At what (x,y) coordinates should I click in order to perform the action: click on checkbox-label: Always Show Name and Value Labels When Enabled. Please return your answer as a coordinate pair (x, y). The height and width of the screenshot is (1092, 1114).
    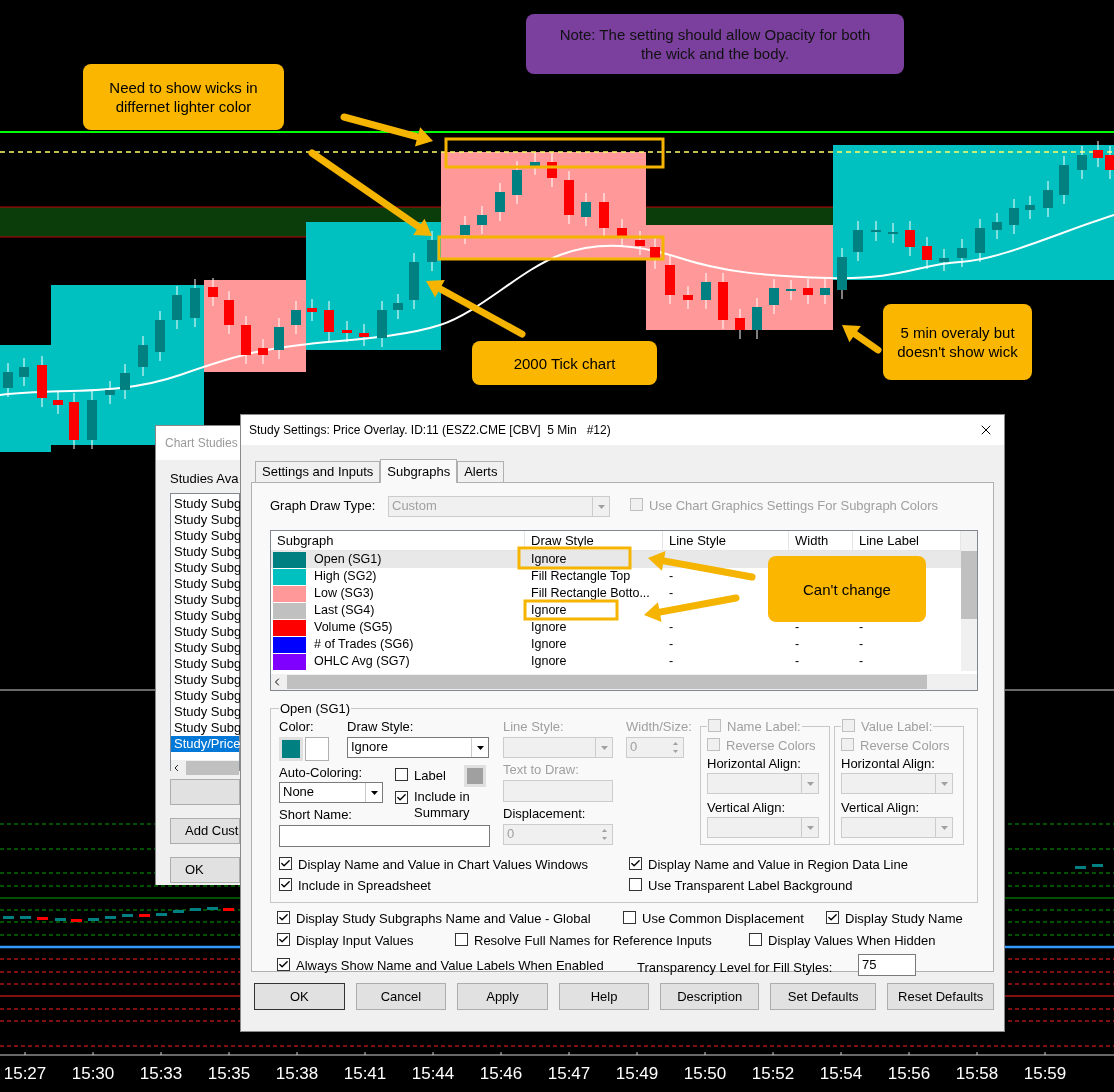
    Looking at the image, I should click on (450, 965).